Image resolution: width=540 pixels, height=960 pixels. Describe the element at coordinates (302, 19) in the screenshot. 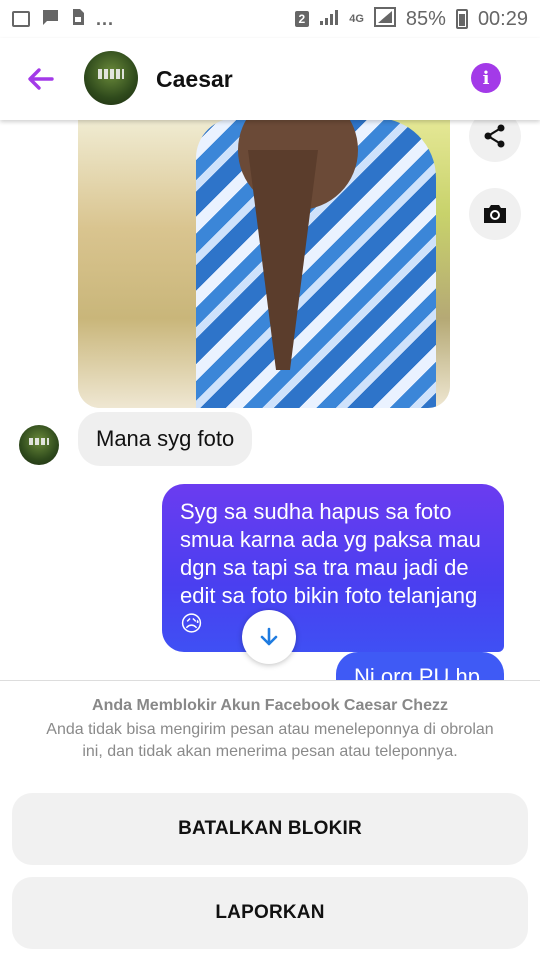

I see `sim-badge: 2` at that location.